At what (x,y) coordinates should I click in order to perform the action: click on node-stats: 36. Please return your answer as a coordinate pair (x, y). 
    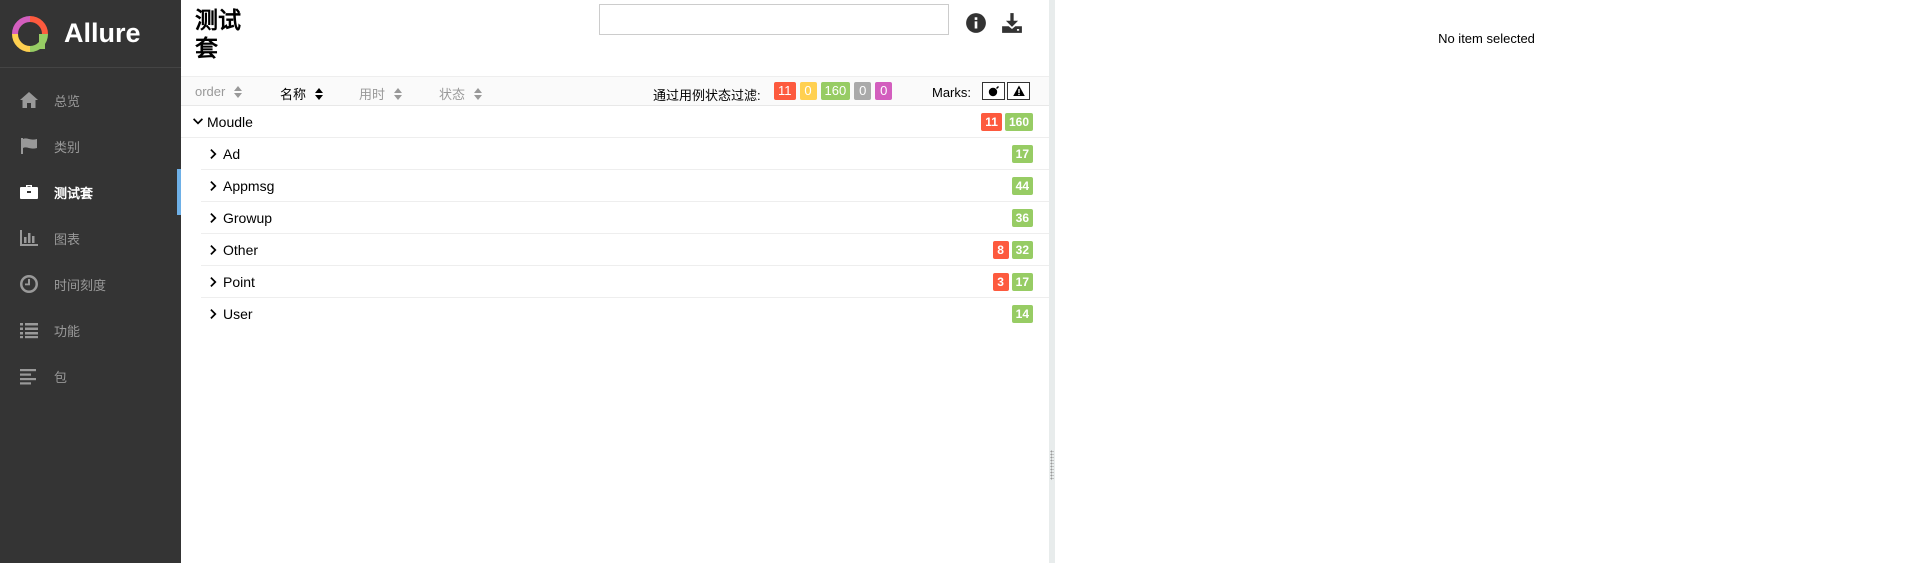
    Looking at the image, I should click on (1022, 218).